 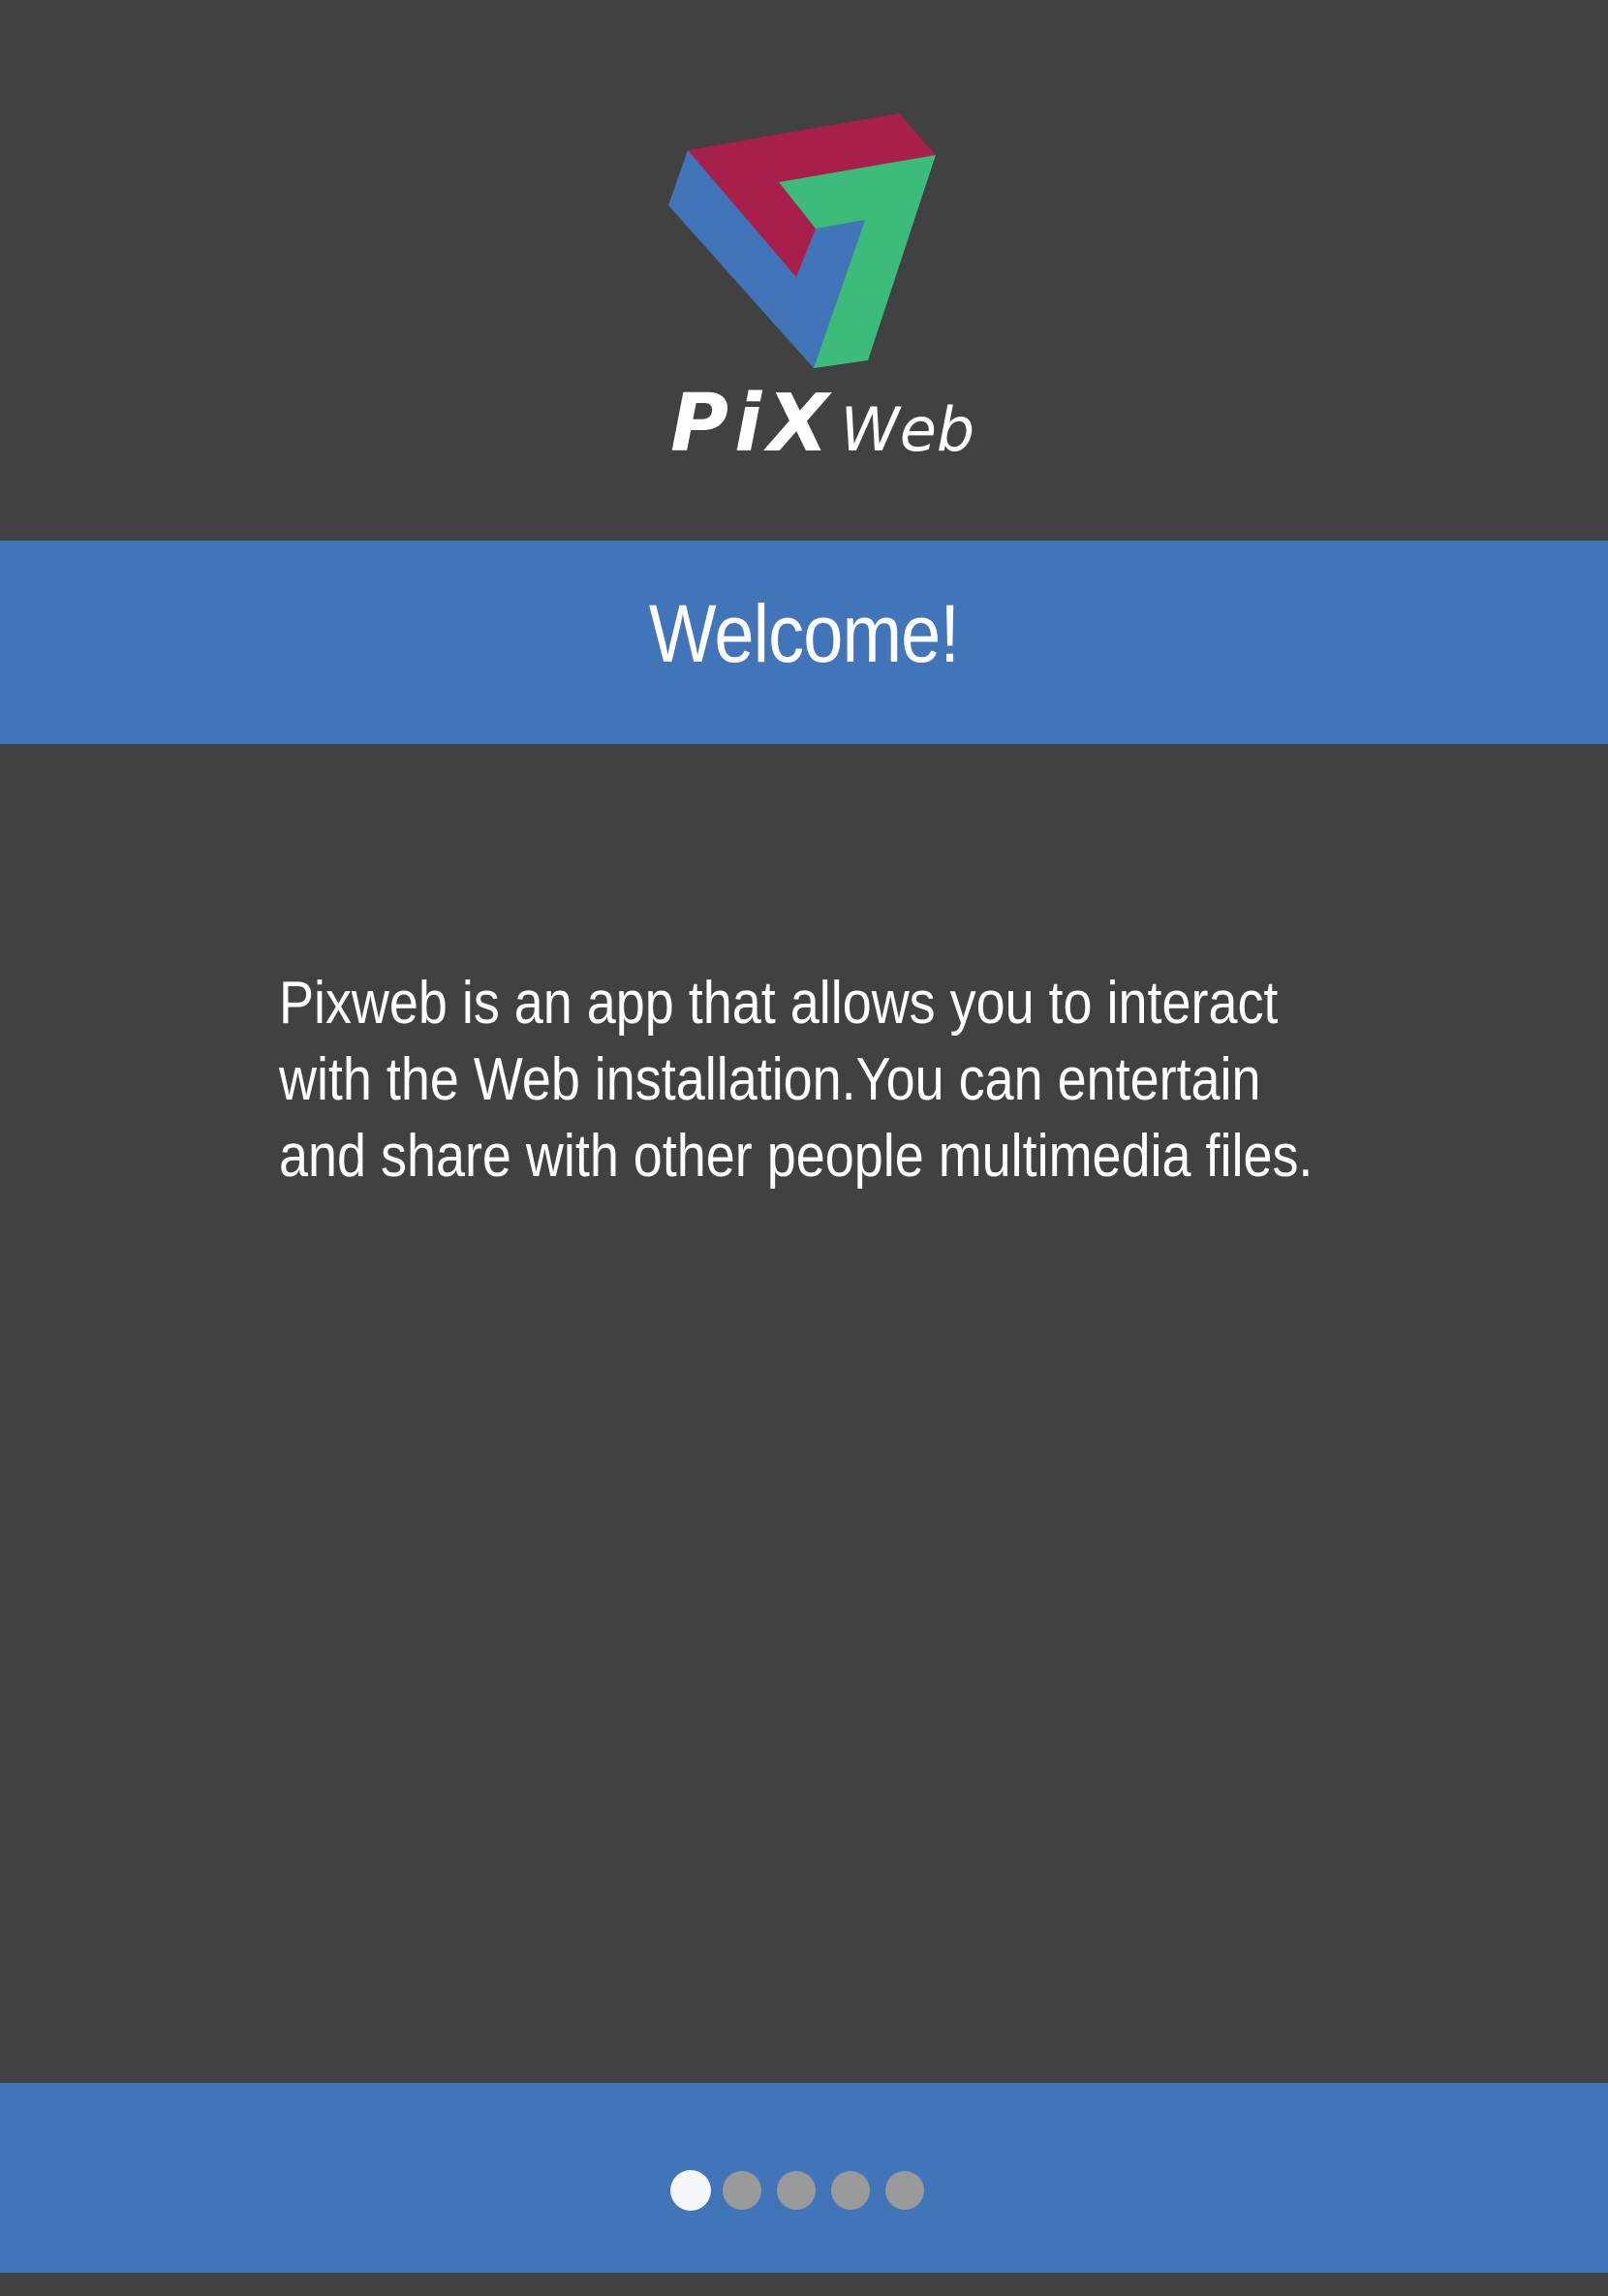 I want to click on app-name-primary: PiX, so click(x=752, y=424).